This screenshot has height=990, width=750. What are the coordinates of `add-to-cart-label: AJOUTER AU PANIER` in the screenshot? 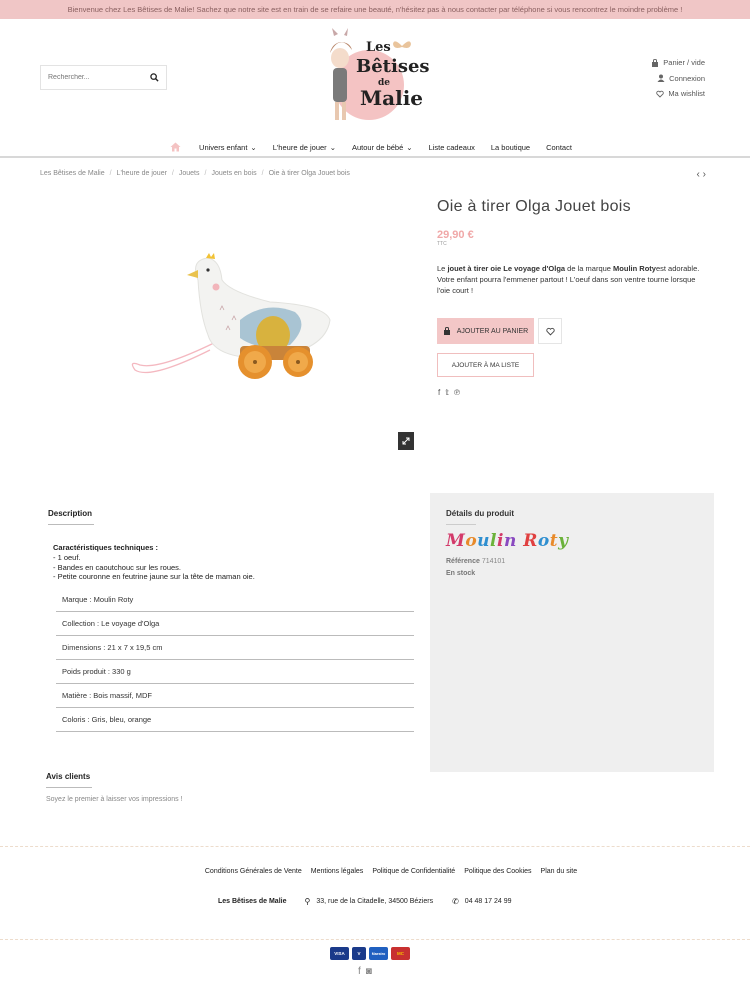 It's located at (492, 331).